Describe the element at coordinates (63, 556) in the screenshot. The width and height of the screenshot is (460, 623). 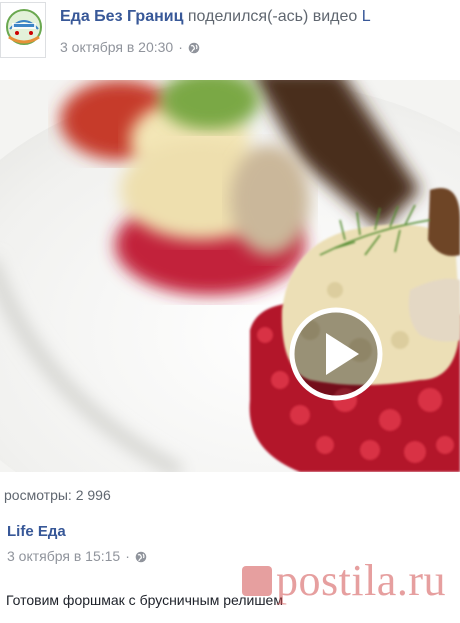
I see `shared-post-timestamp: 3 октября в 15:15` at that location.